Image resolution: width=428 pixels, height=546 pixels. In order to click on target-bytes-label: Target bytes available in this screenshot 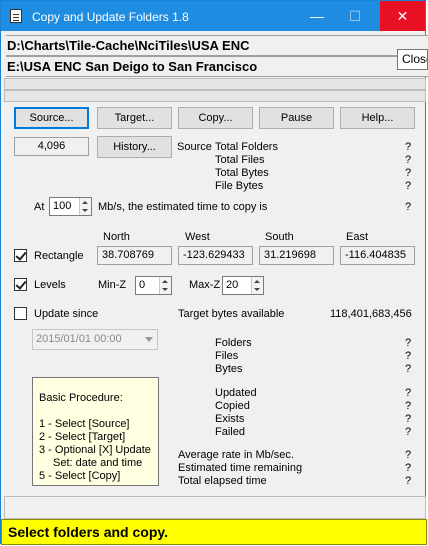, I will do `click(231, 314)`.